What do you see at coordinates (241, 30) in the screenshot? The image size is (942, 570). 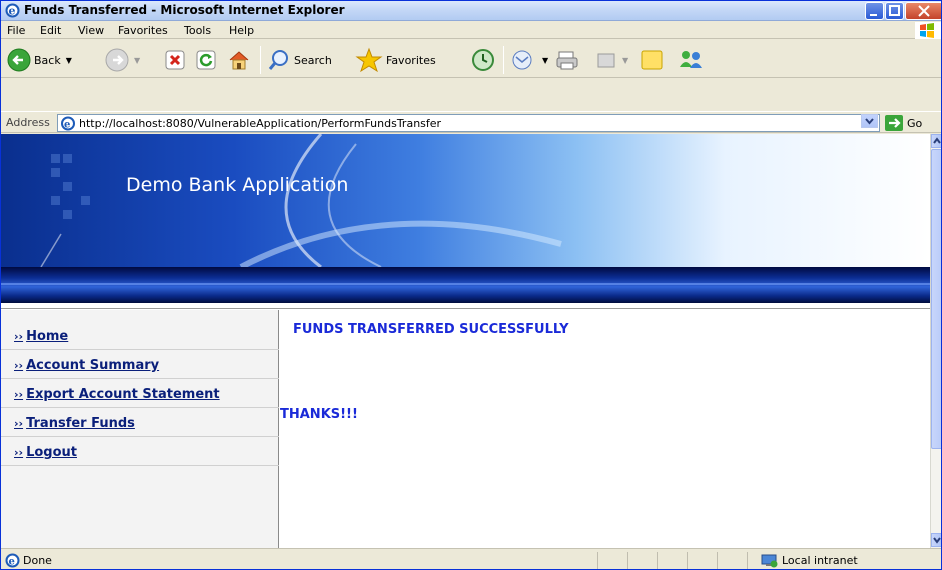 I see `menu-help: Help` at bounding box center [241, 30].